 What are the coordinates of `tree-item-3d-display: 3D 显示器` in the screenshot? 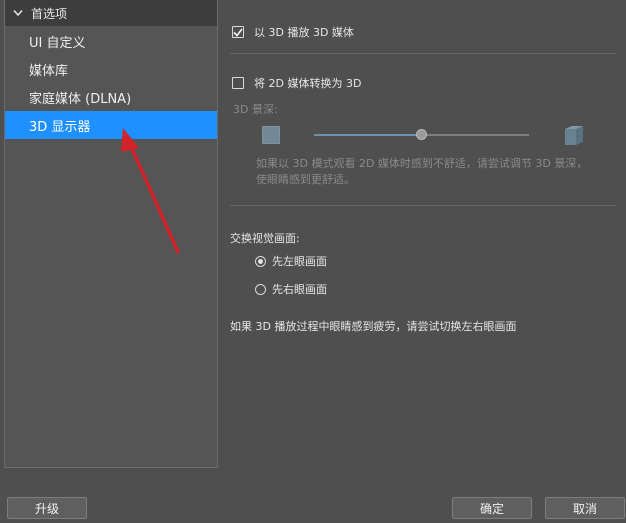 It's located at (111, 125).